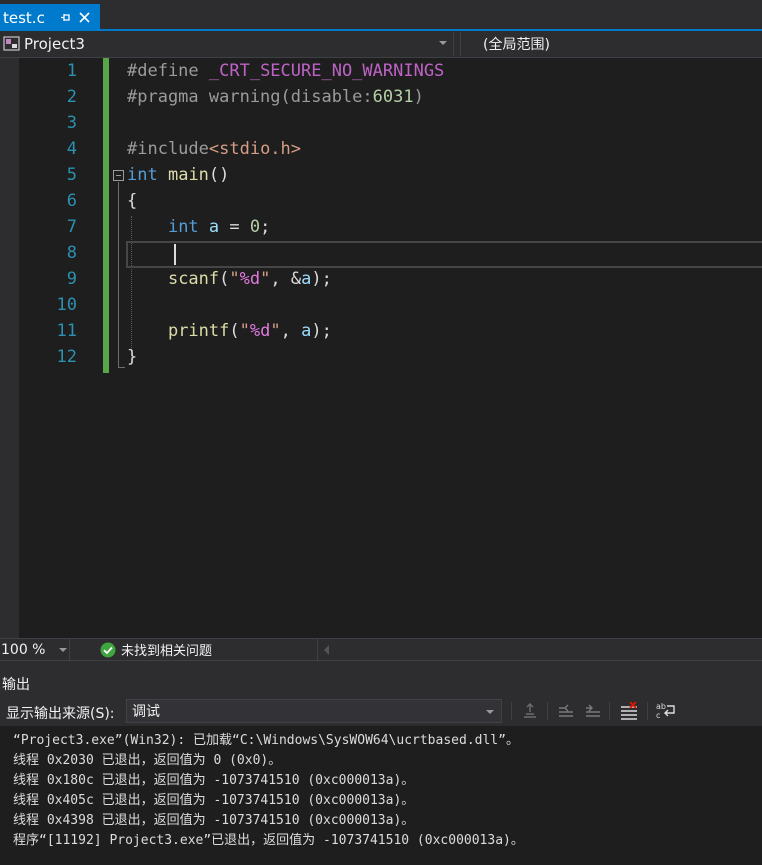 This screenshot has width=762, height=865. I want to click on line-number: 4, so click(71, 149).